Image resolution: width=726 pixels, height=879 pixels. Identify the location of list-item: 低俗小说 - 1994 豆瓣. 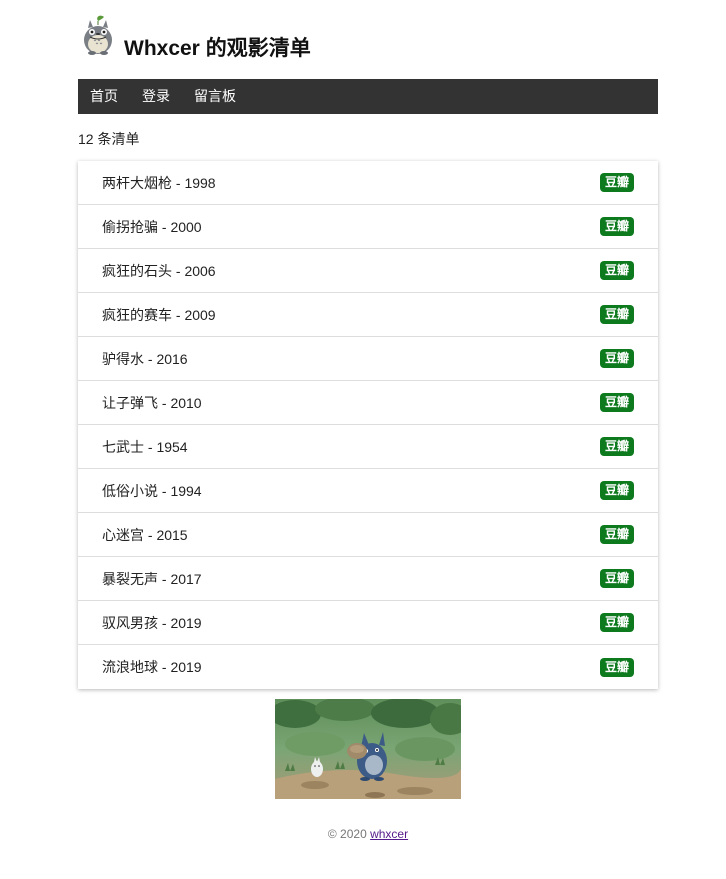
(368, 491).